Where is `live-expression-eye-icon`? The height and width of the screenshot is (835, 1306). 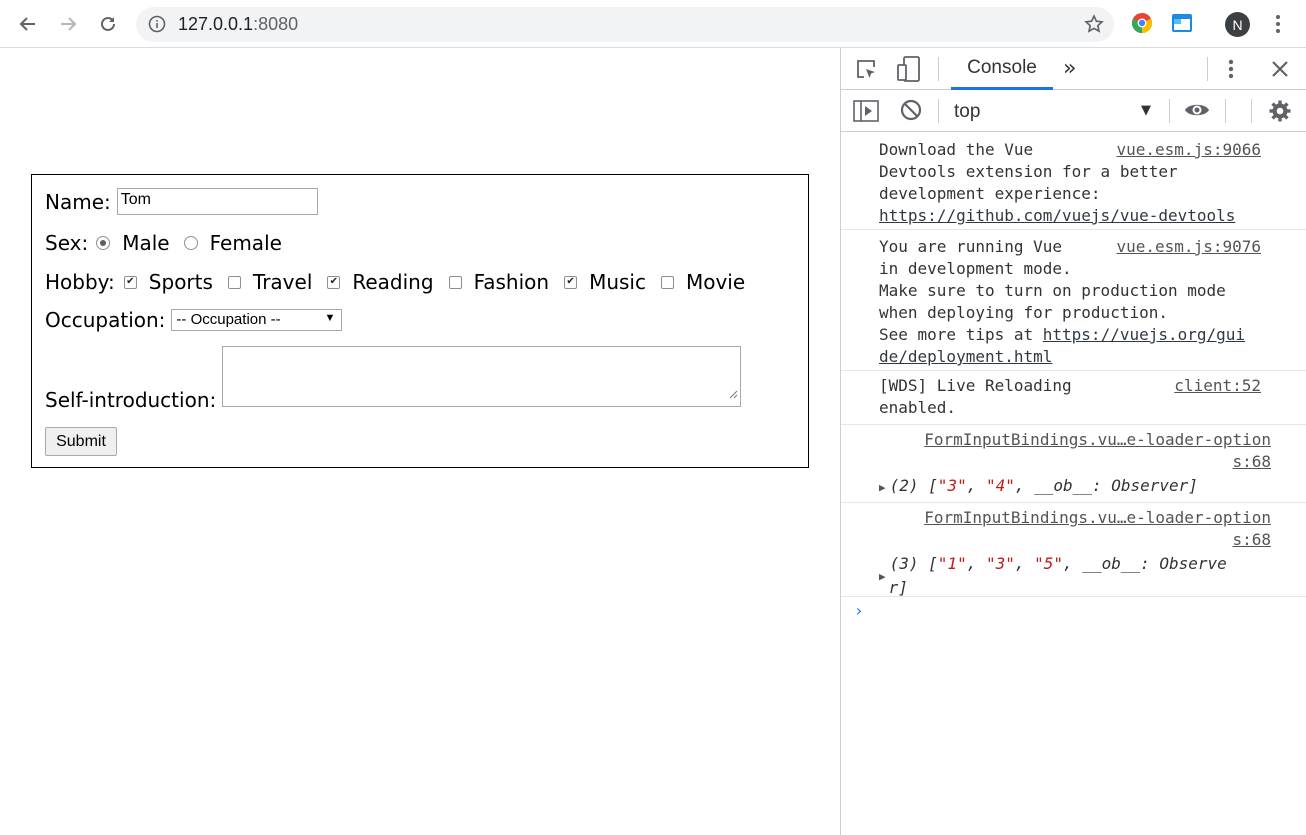
live-expression-eye-icon is located at coordinates (1197, 110).